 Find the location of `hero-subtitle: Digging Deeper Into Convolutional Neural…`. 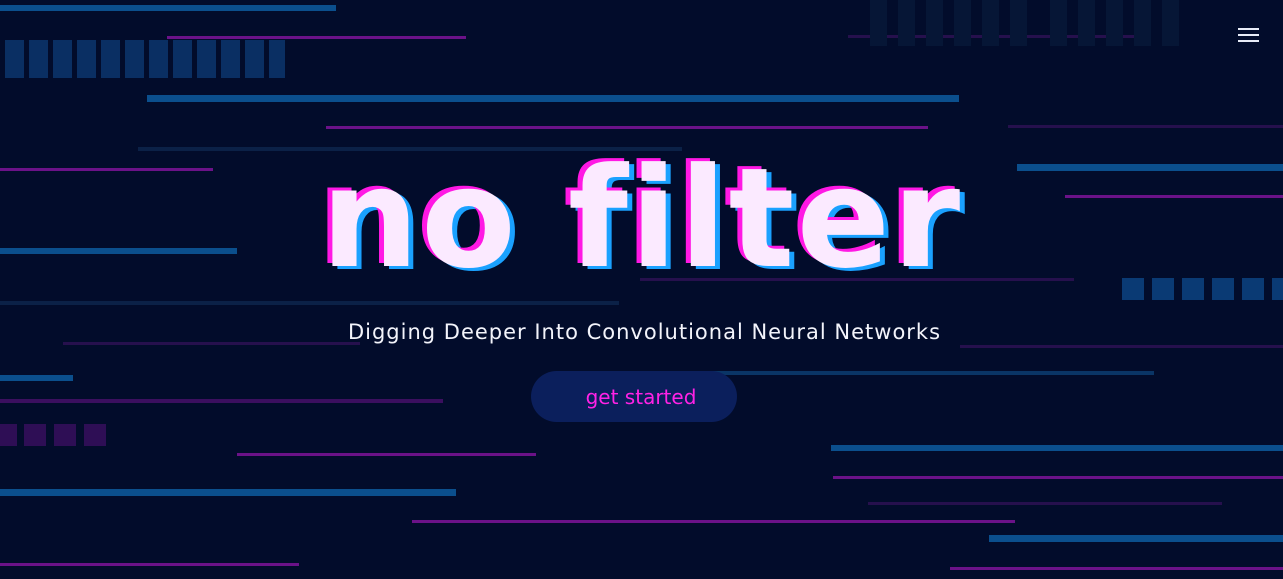

hero-subtitle: Digging Deeper Into Convolutional Neural… is located at coordinates (644, 332).